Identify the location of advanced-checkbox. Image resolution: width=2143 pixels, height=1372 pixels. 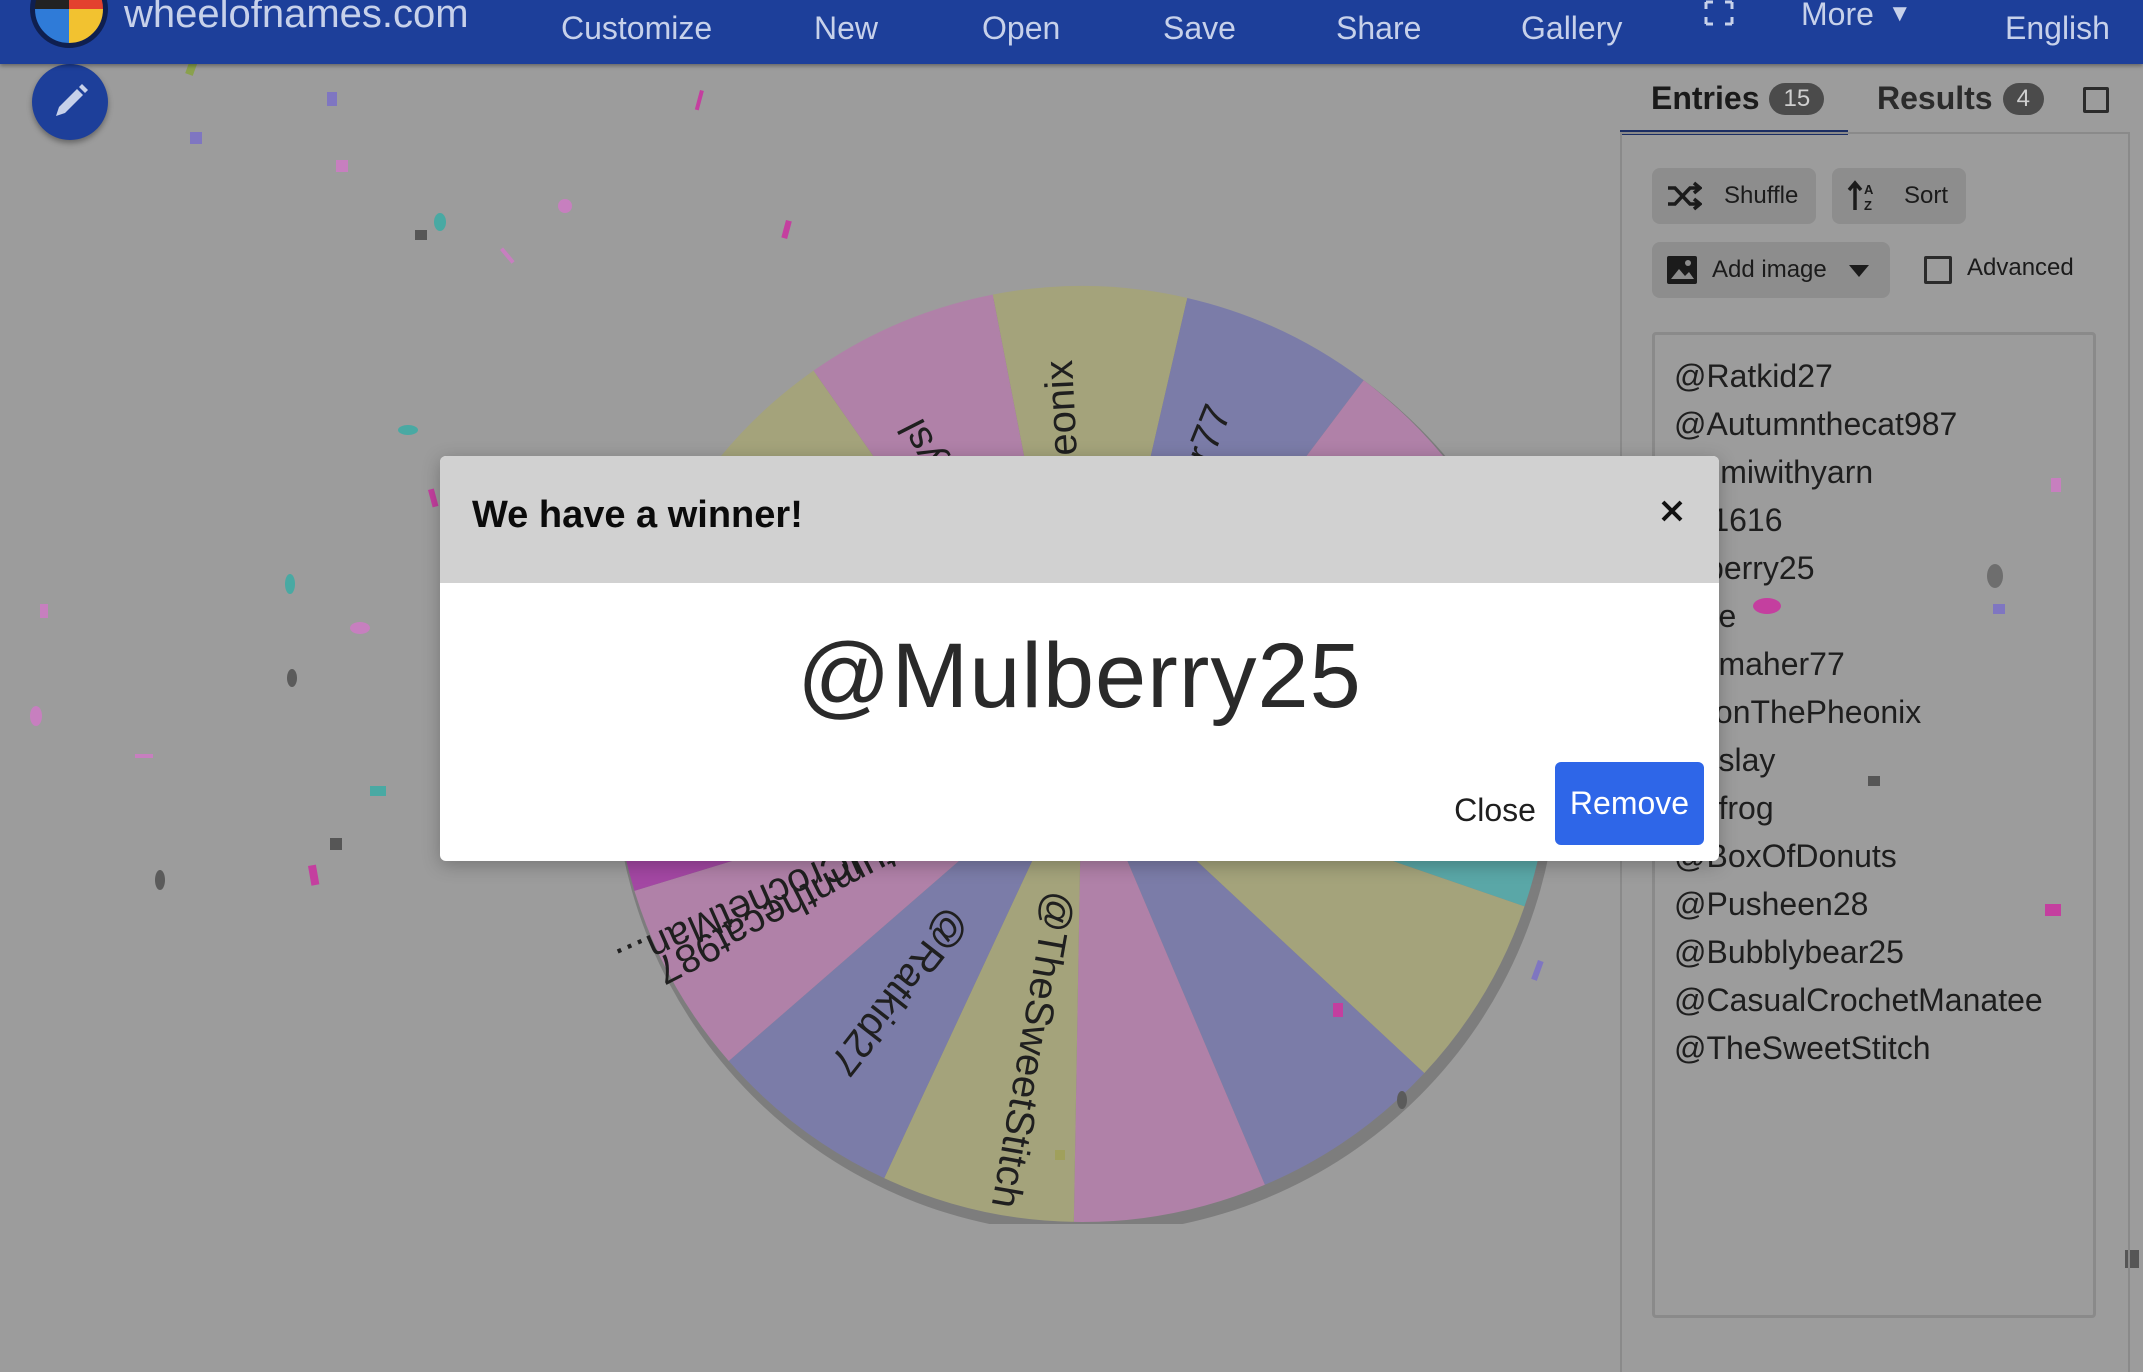
(1938, 270).